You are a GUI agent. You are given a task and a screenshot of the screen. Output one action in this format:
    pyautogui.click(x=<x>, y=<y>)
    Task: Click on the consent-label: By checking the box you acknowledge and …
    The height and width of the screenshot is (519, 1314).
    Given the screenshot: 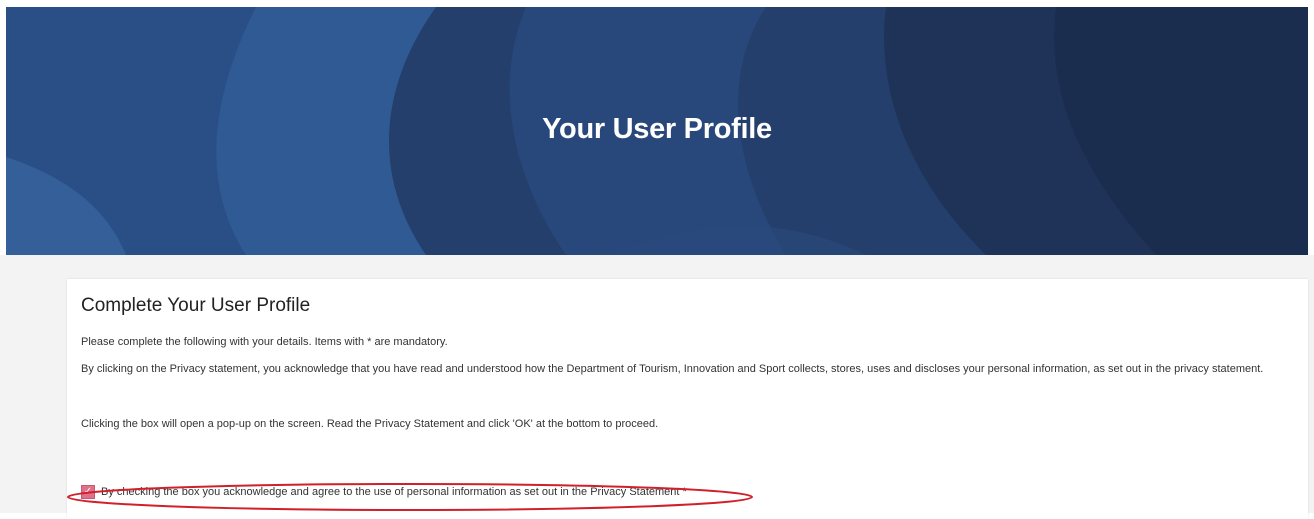 What is the action you would take?
    pyautogui.click(x=394, y=492)
    